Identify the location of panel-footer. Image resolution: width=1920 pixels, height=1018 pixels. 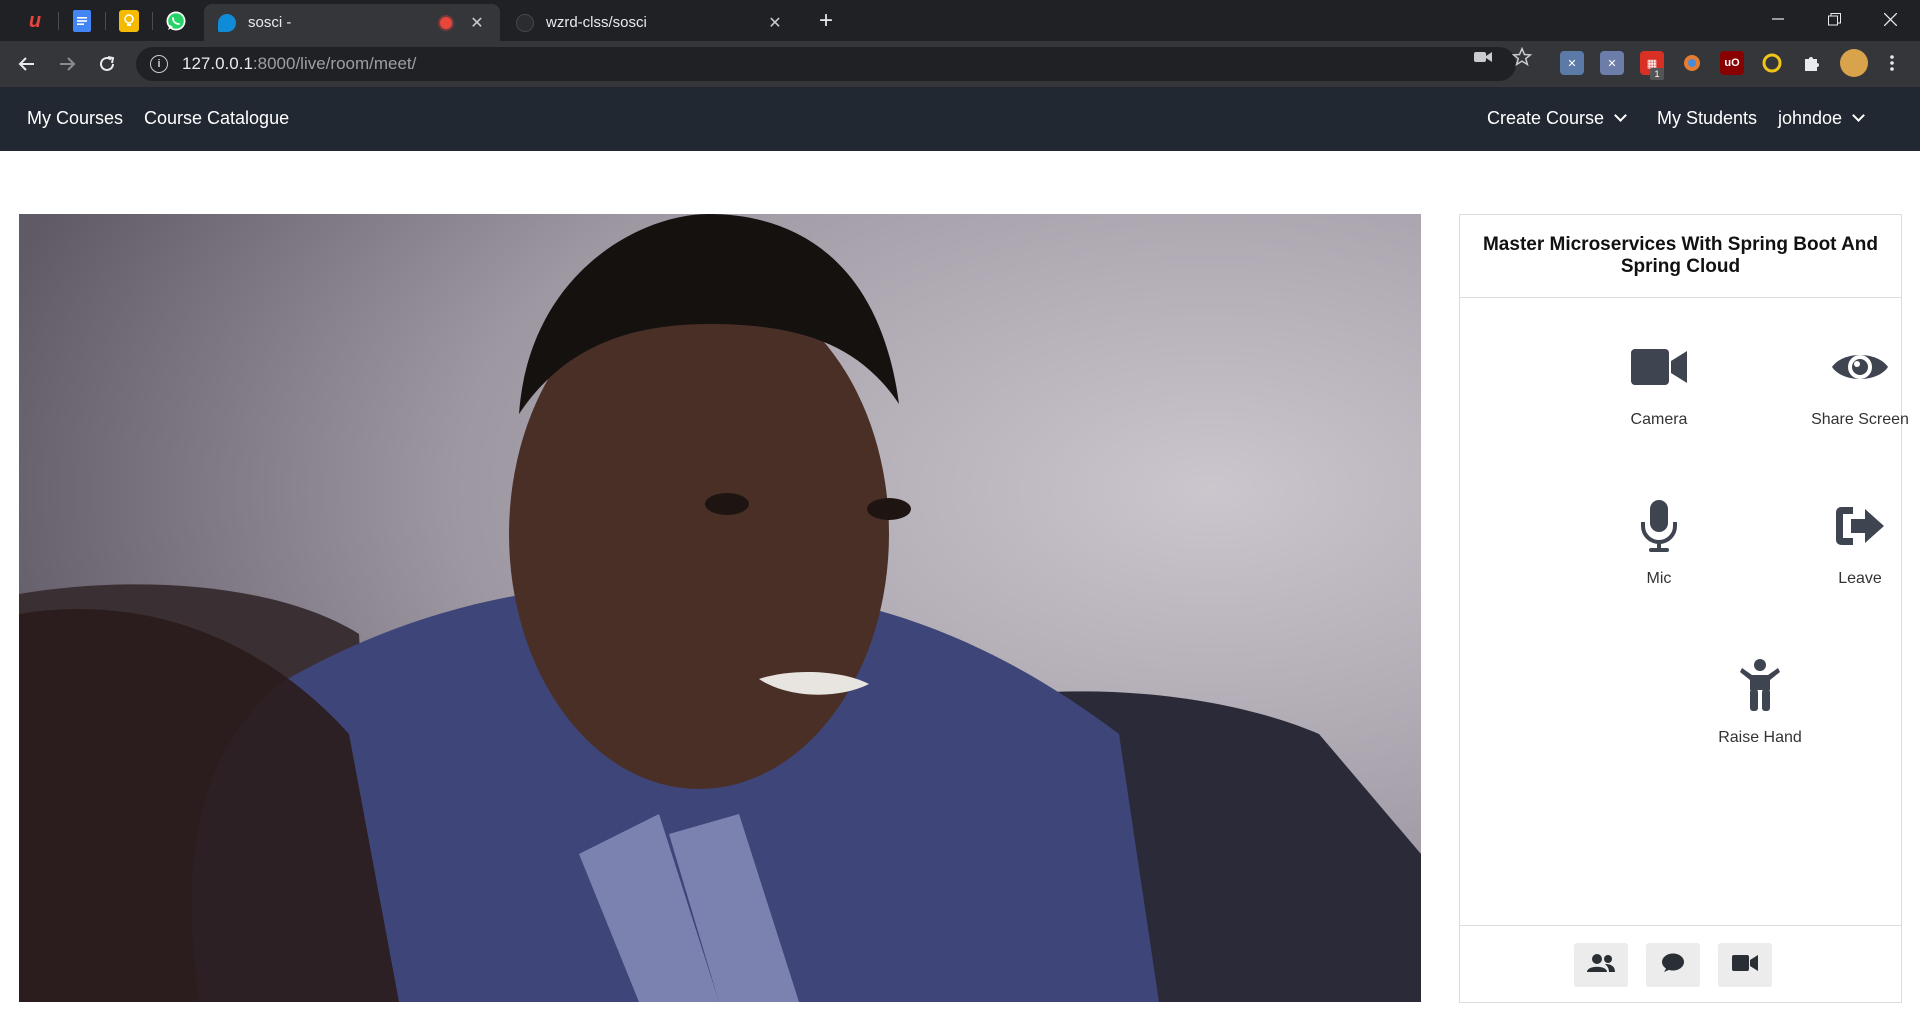
(1680, 963).